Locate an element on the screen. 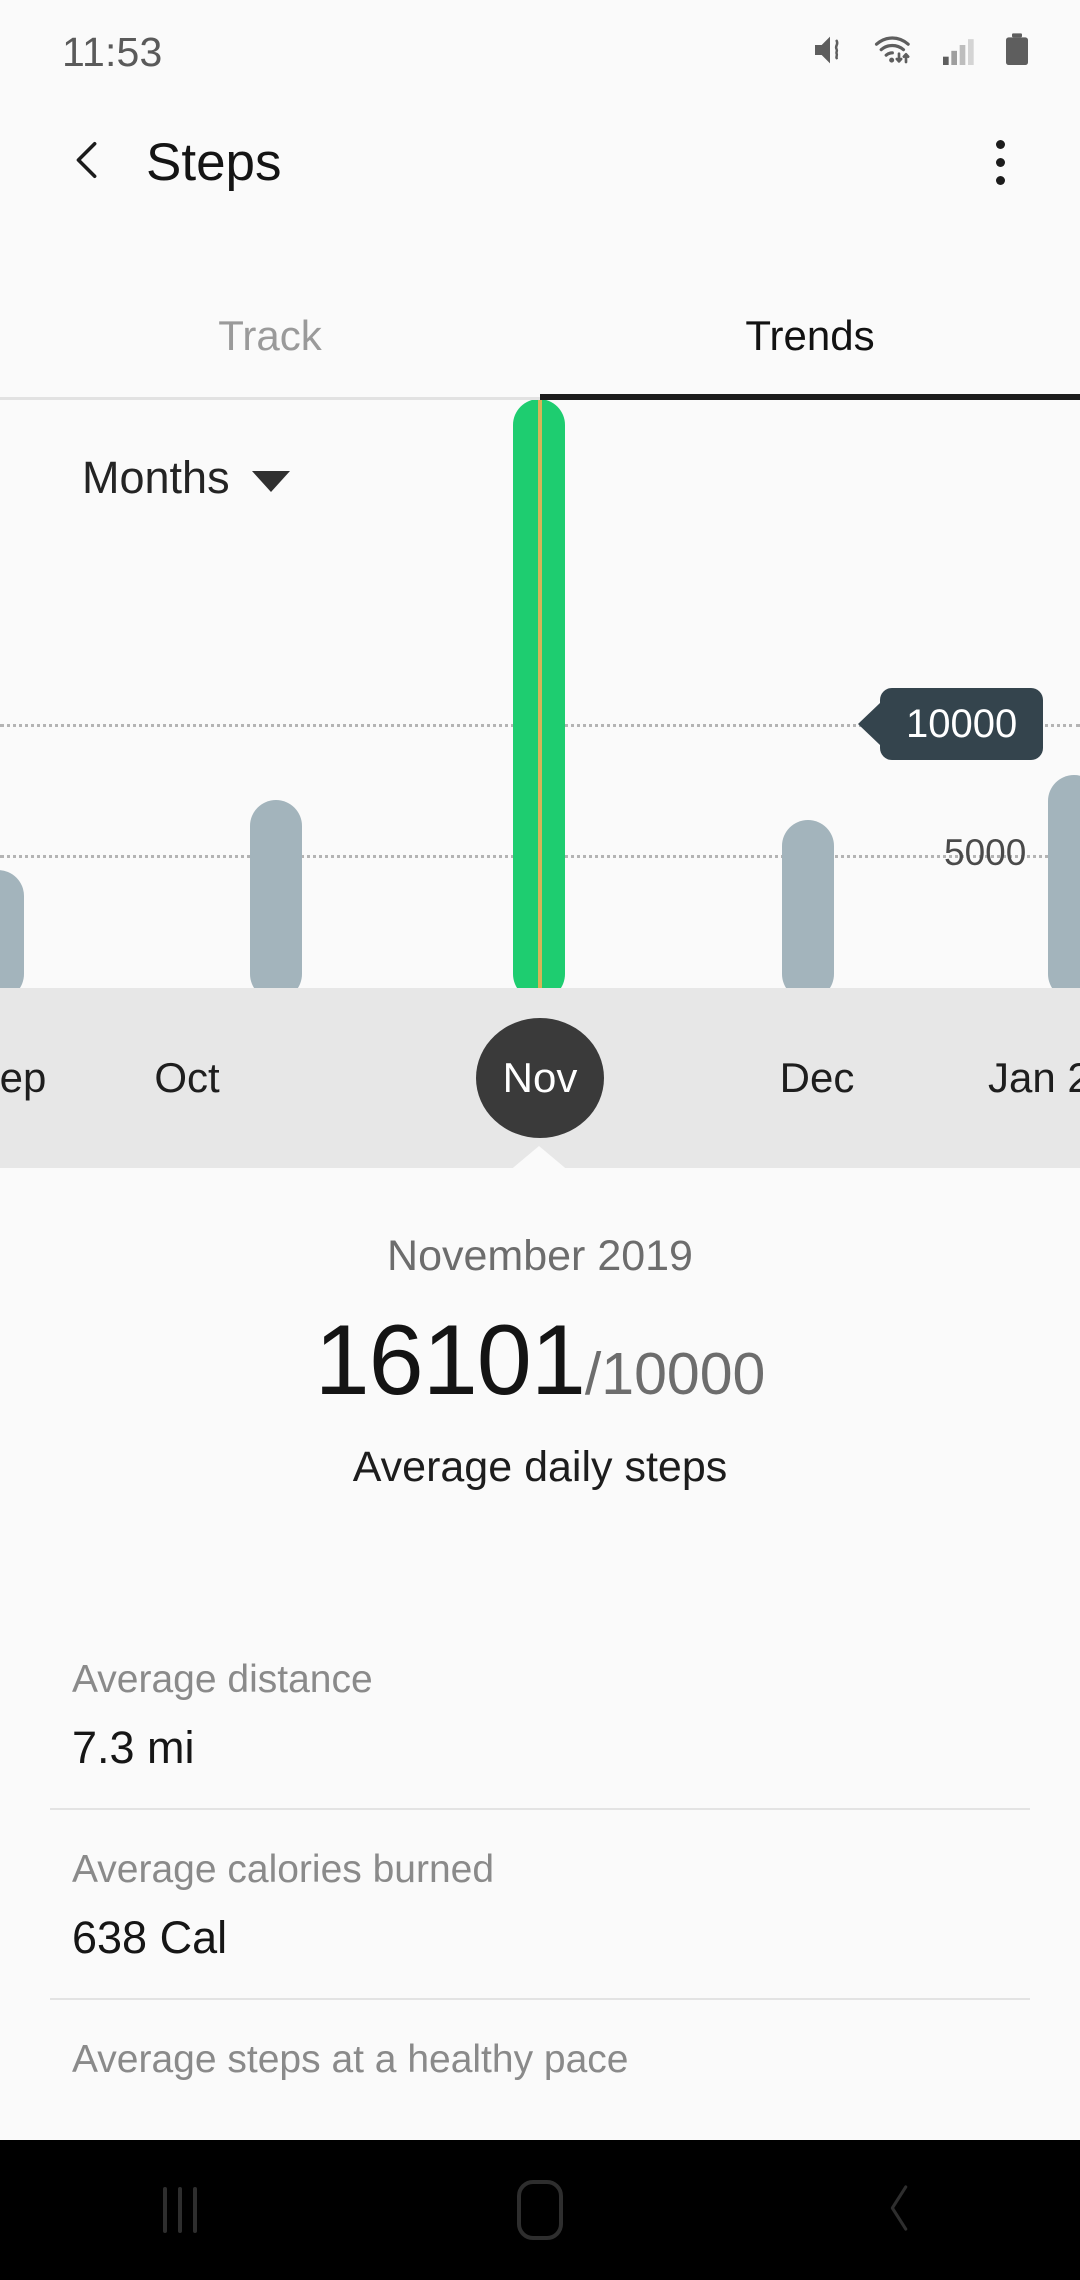 The height and width of the screenshot is (2280, 1080). wifi-icon is located at coordinates (894, 52).